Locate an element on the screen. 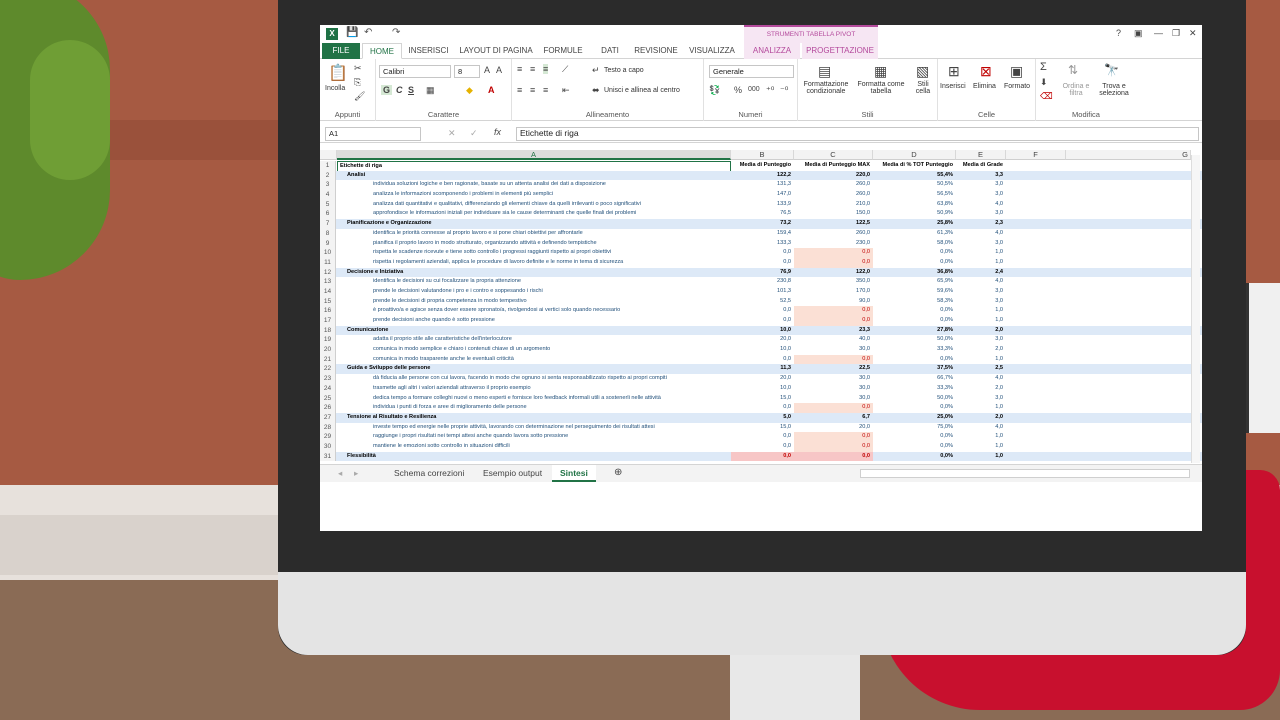  row-number: 23 is located at coordinates (328, 379).